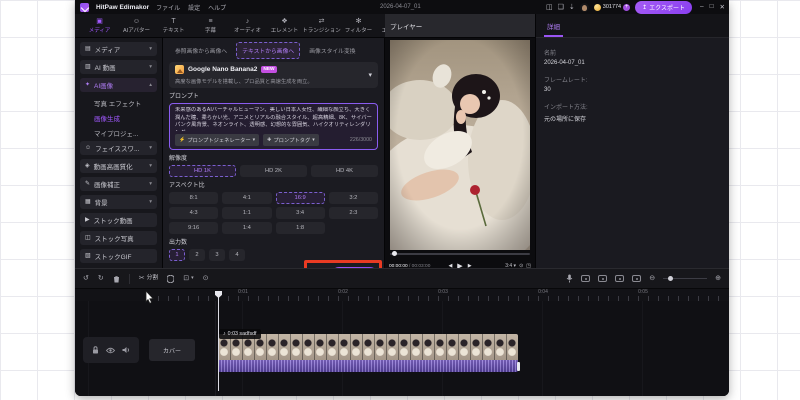  Describe the element at coordinates (118, 184) in the screenshot. I see `sidebar-item-image-correction: ✎ 画像補正 ▾` at that location.